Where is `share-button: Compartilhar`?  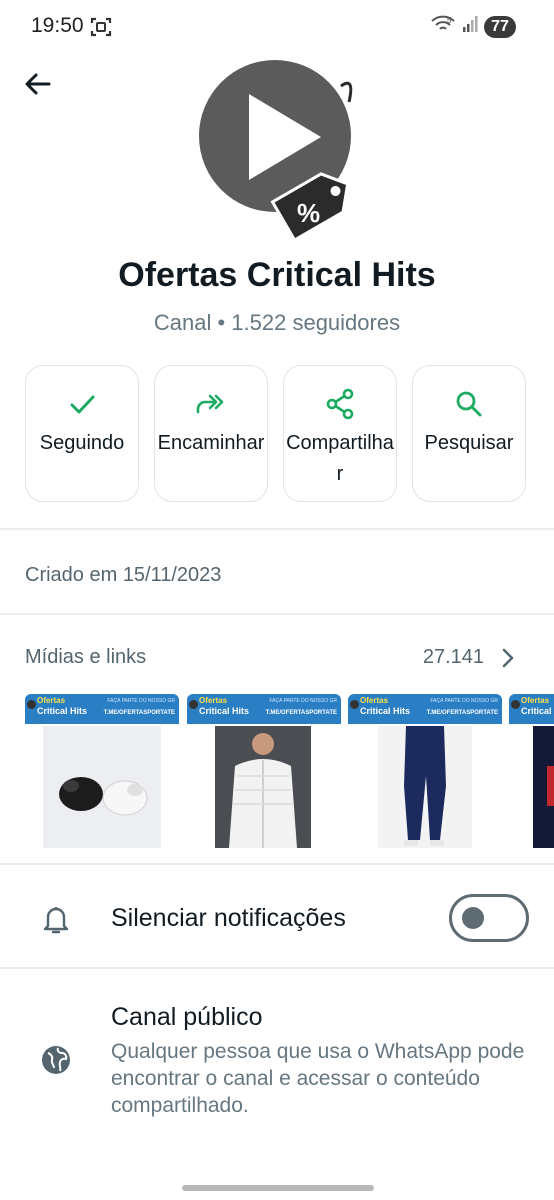 share-button: Compartilhar is located at coordinates (340, 433).